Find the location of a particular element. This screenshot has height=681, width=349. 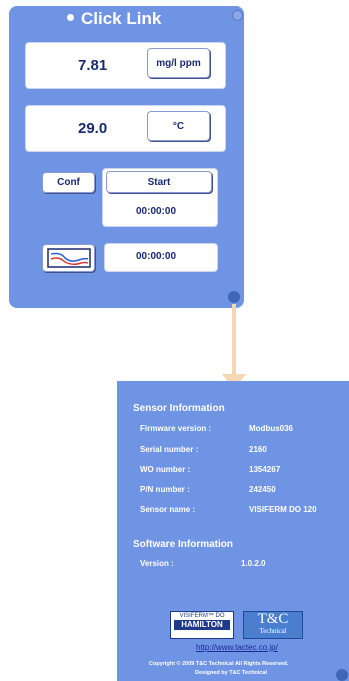

firmware-value: Modbus036 is located at coordinates (271, 428).